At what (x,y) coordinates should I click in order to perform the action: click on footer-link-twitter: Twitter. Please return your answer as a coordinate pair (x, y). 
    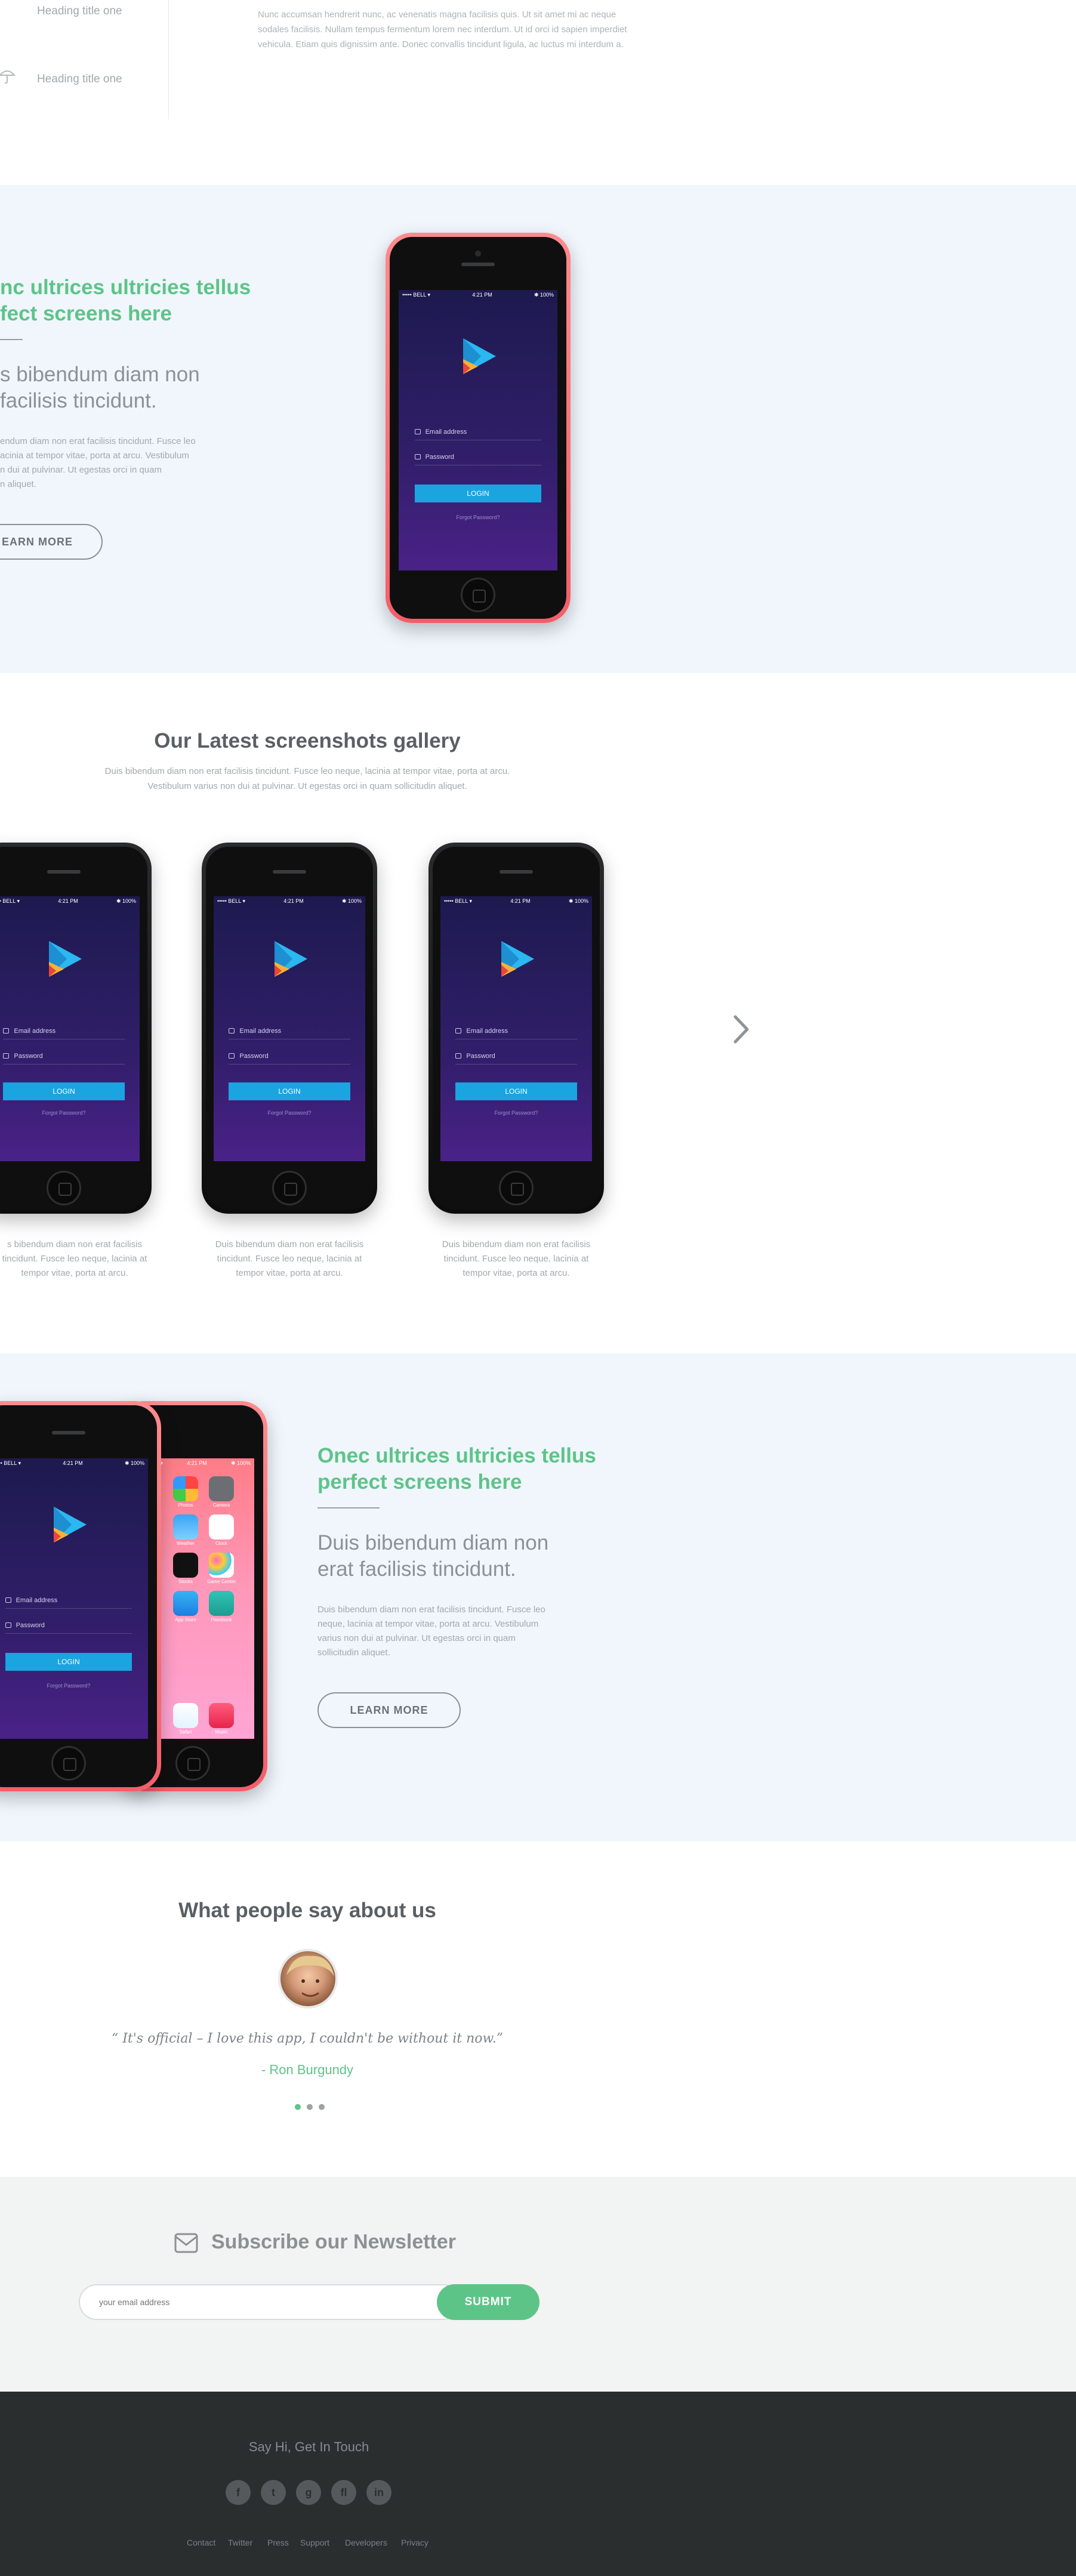
    Looking at the image, I should click on (240, 2543).